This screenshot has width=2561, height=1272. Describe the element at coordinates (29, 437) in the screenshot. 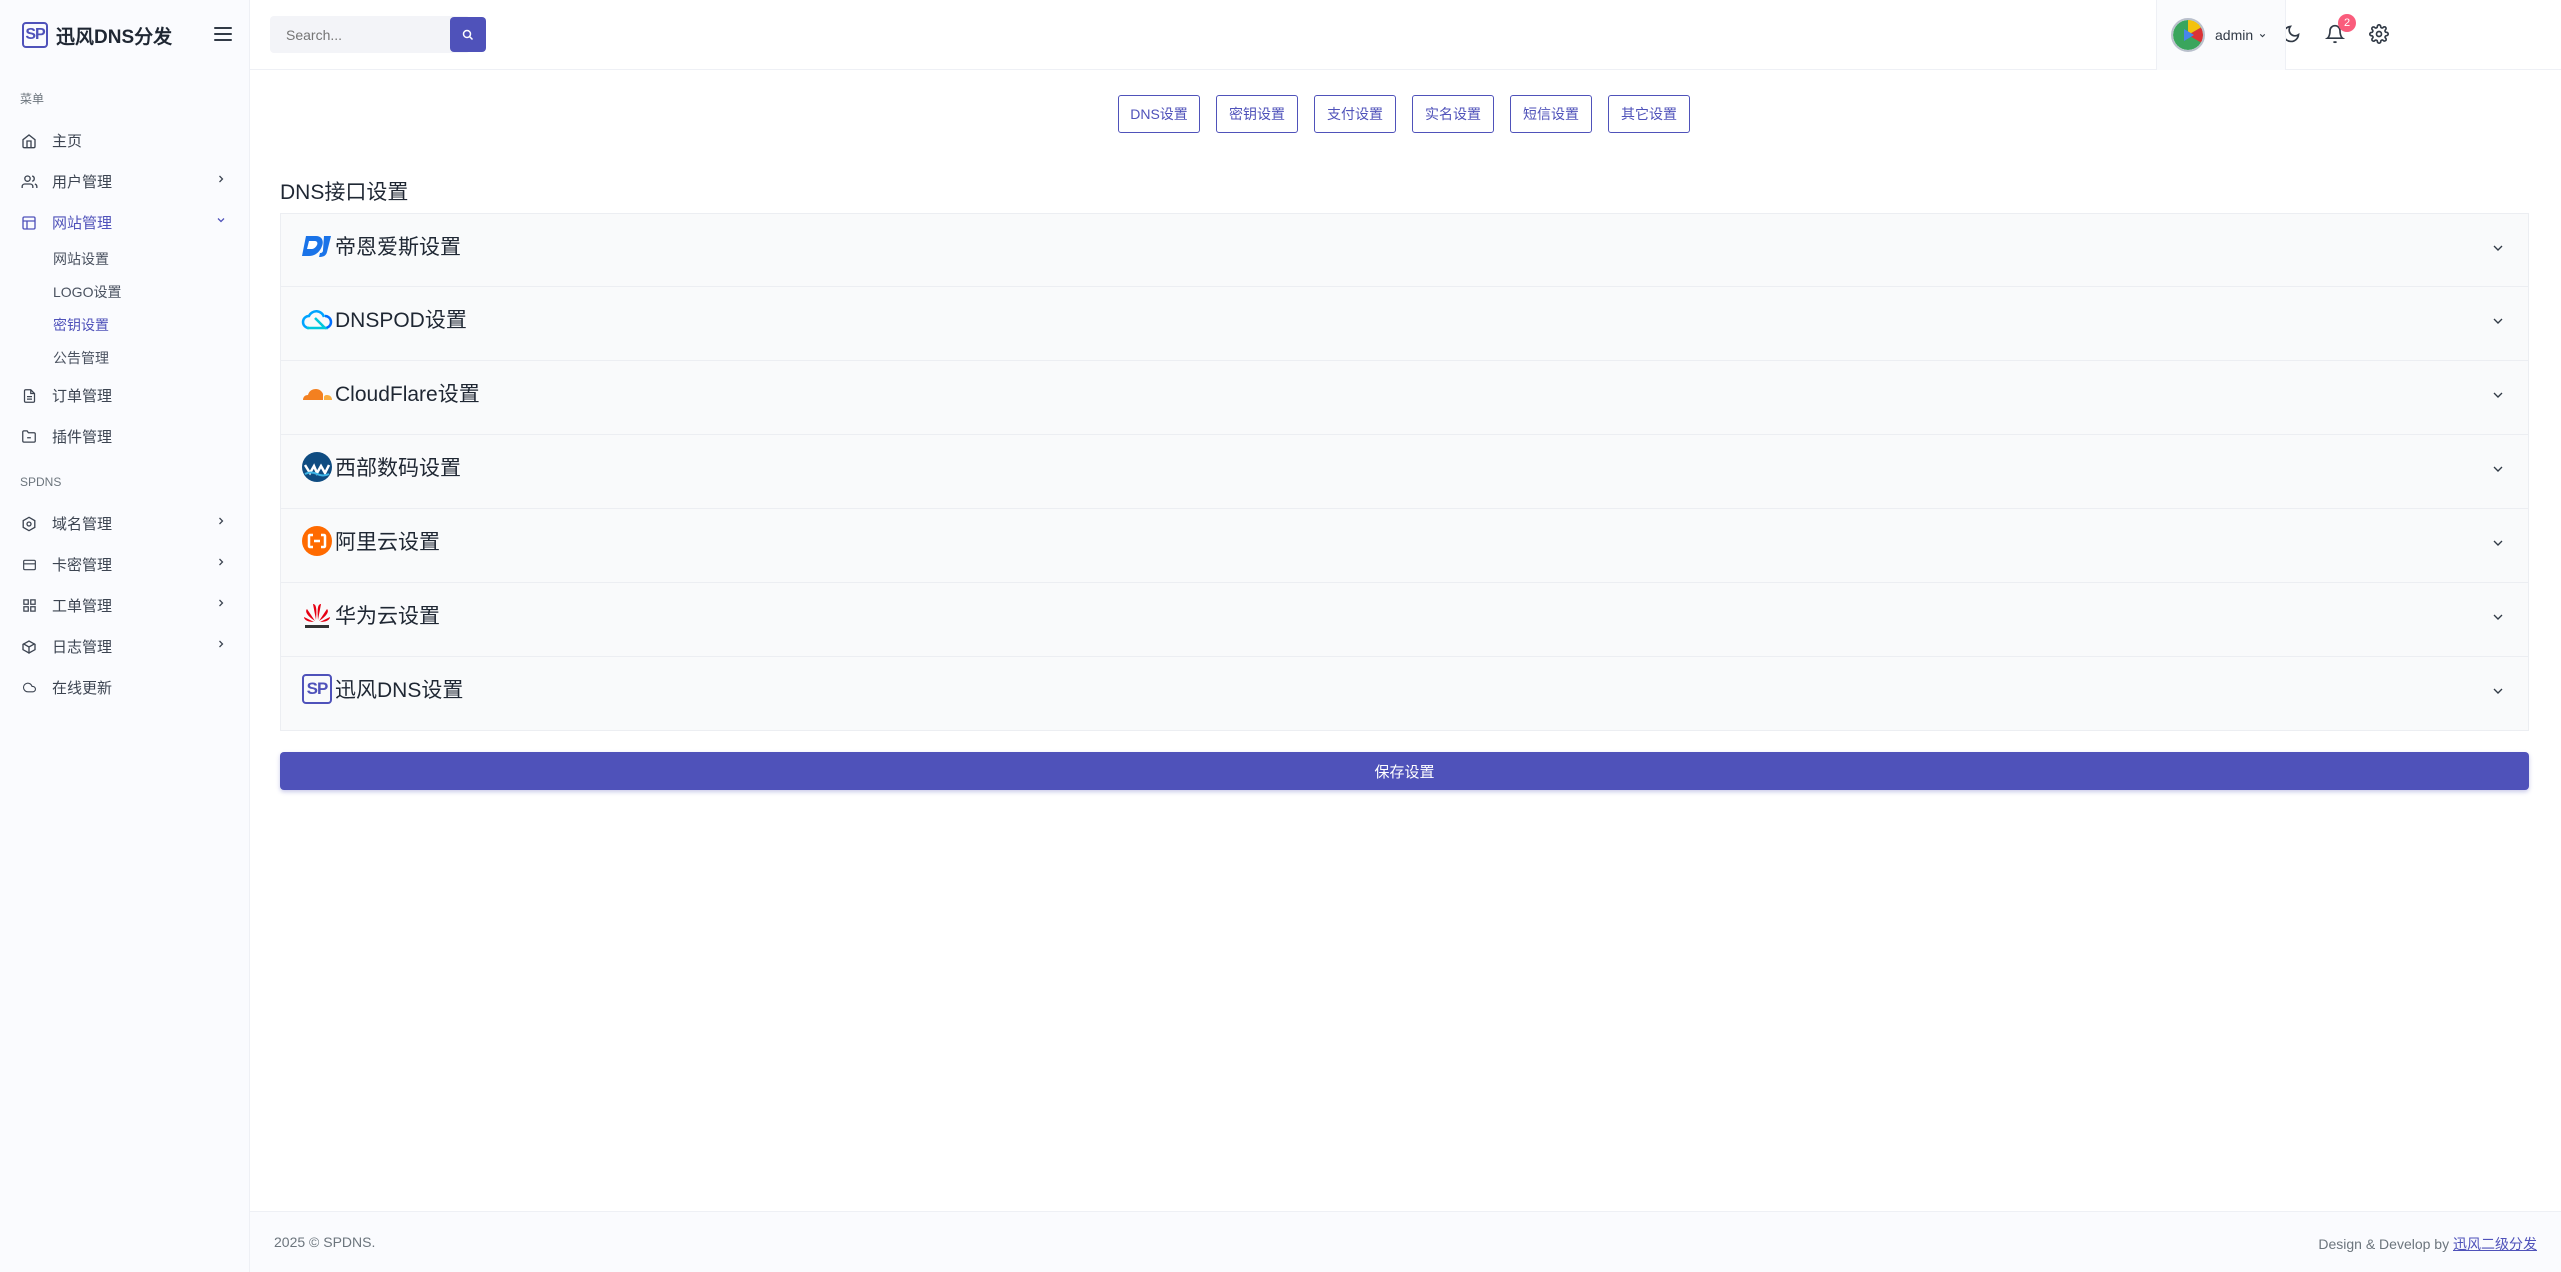

I see `folder-icon` at that location.